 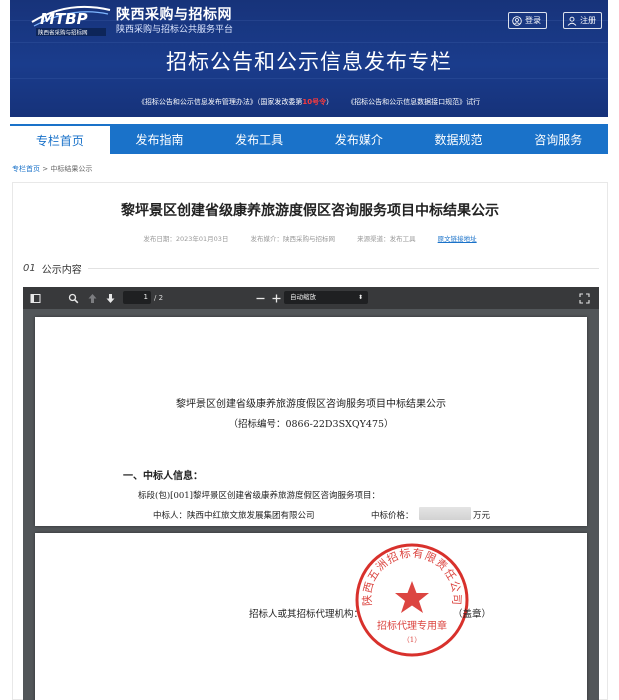 I want to click on original-link: 原文链接地址, so click(x=457, y=239).